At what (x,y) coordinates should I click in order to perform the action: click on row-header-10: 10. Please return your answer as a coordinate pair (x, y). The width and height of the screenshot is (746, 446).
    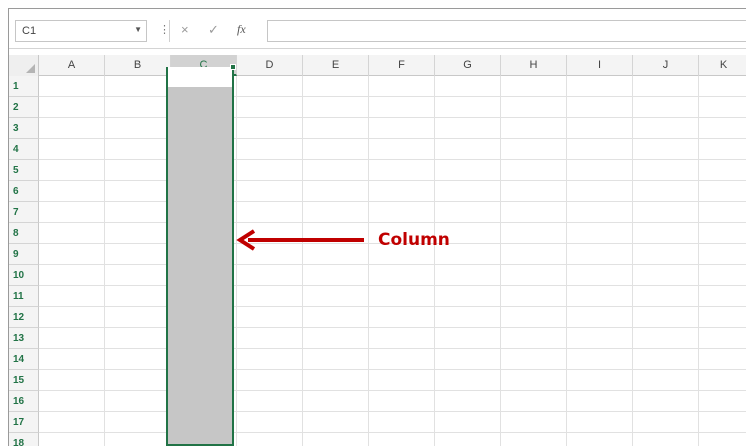
    Looking at the image, I should click on (24, 275).